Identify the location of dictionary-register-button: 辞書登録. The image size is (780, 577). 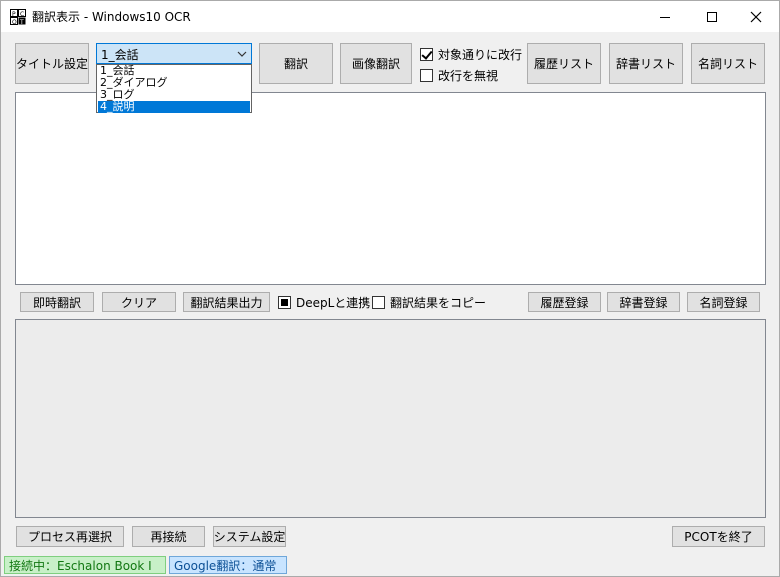
(643, 302).